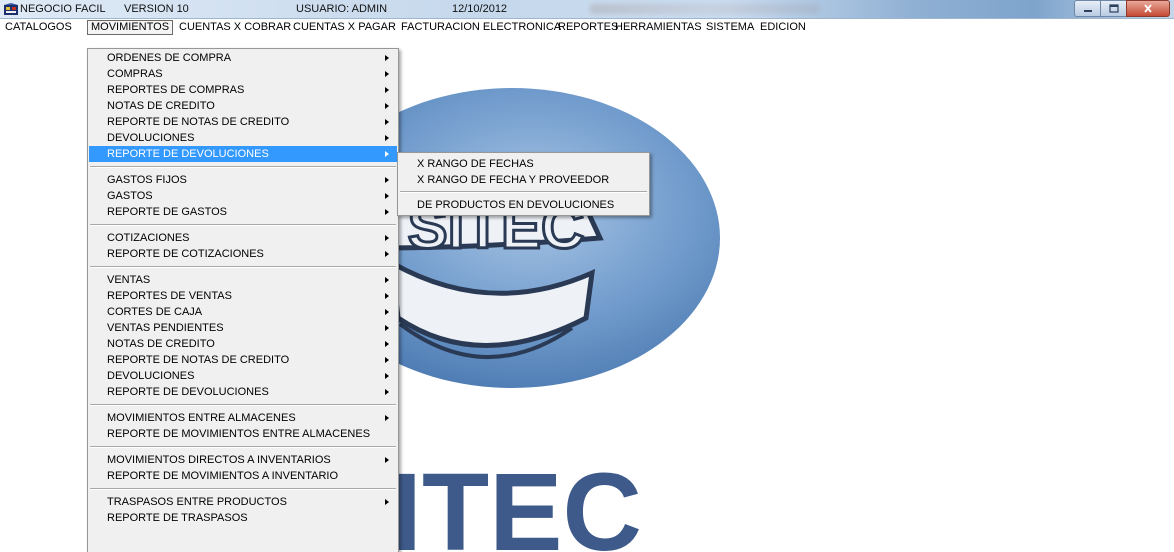  Describe the element at coordinates (516, 205) in the screenshot. I see `submenu-item-label: DE PRODUCTOS EN DEVOLUCIONES` at that location.